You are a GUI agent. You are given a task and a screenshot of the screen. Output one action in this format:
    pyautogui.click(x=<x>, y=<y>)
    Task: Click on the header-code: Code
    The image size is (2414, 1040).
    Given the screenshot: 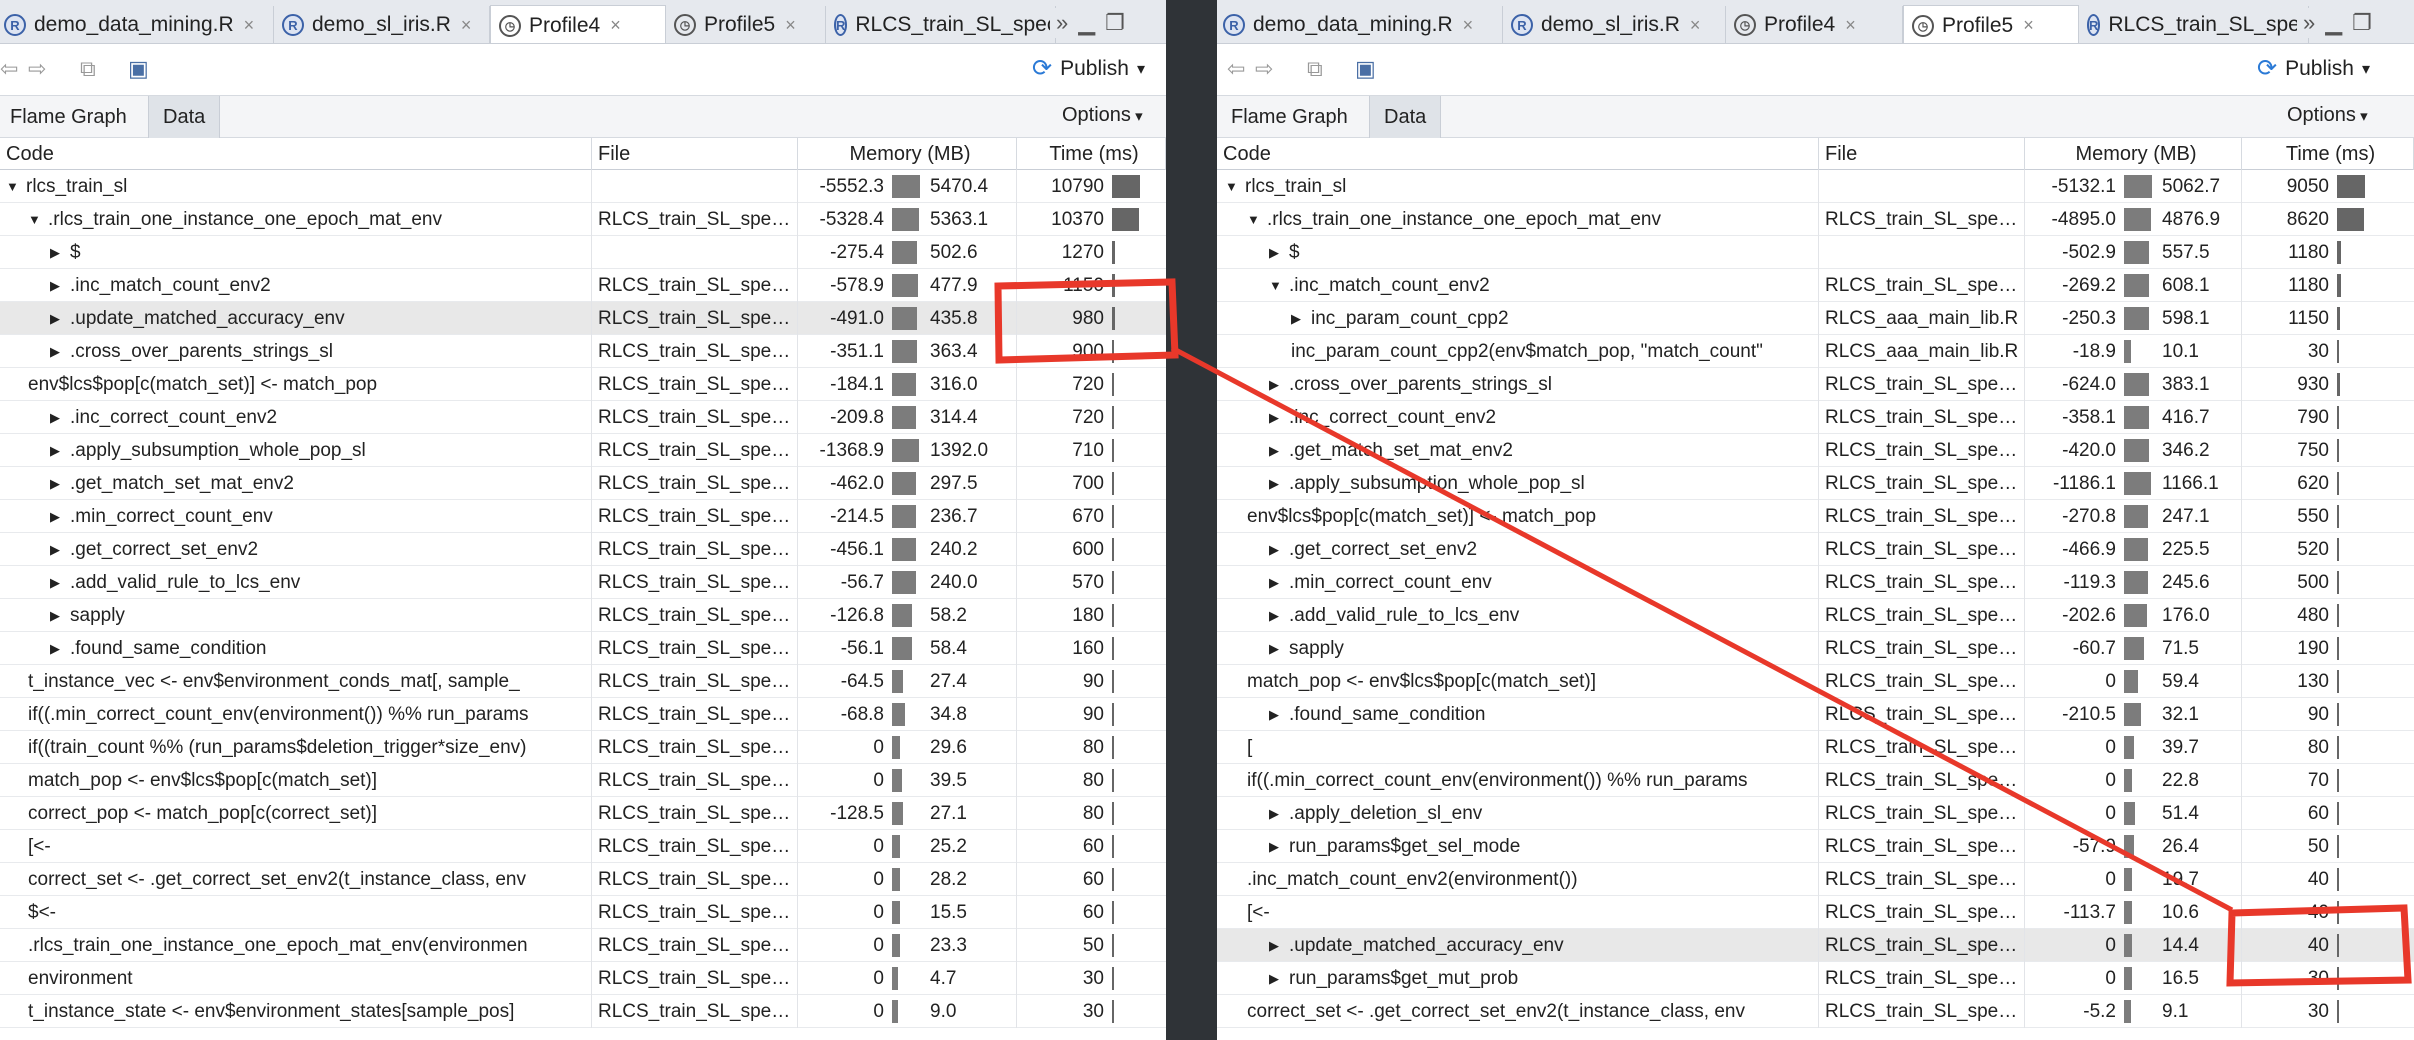 What is the action you would take?
    pyautogui.click(x=296, y=154)
    